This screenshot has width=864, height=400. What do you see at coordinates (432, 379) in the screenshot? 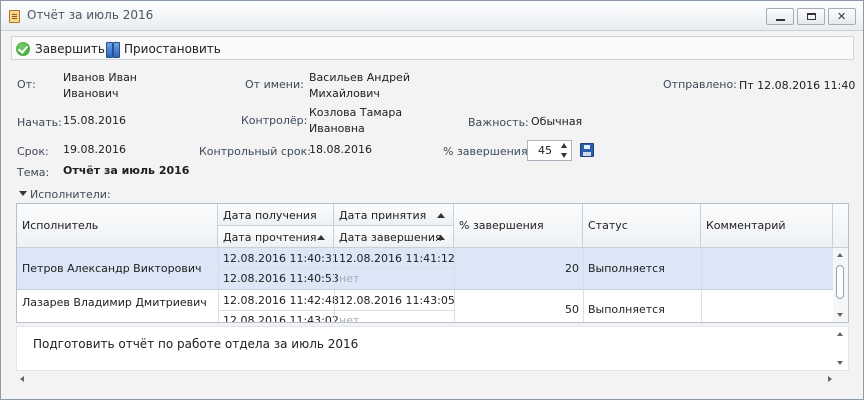
I see `horizontal-scrollbar` at bounding box center [432, 379].